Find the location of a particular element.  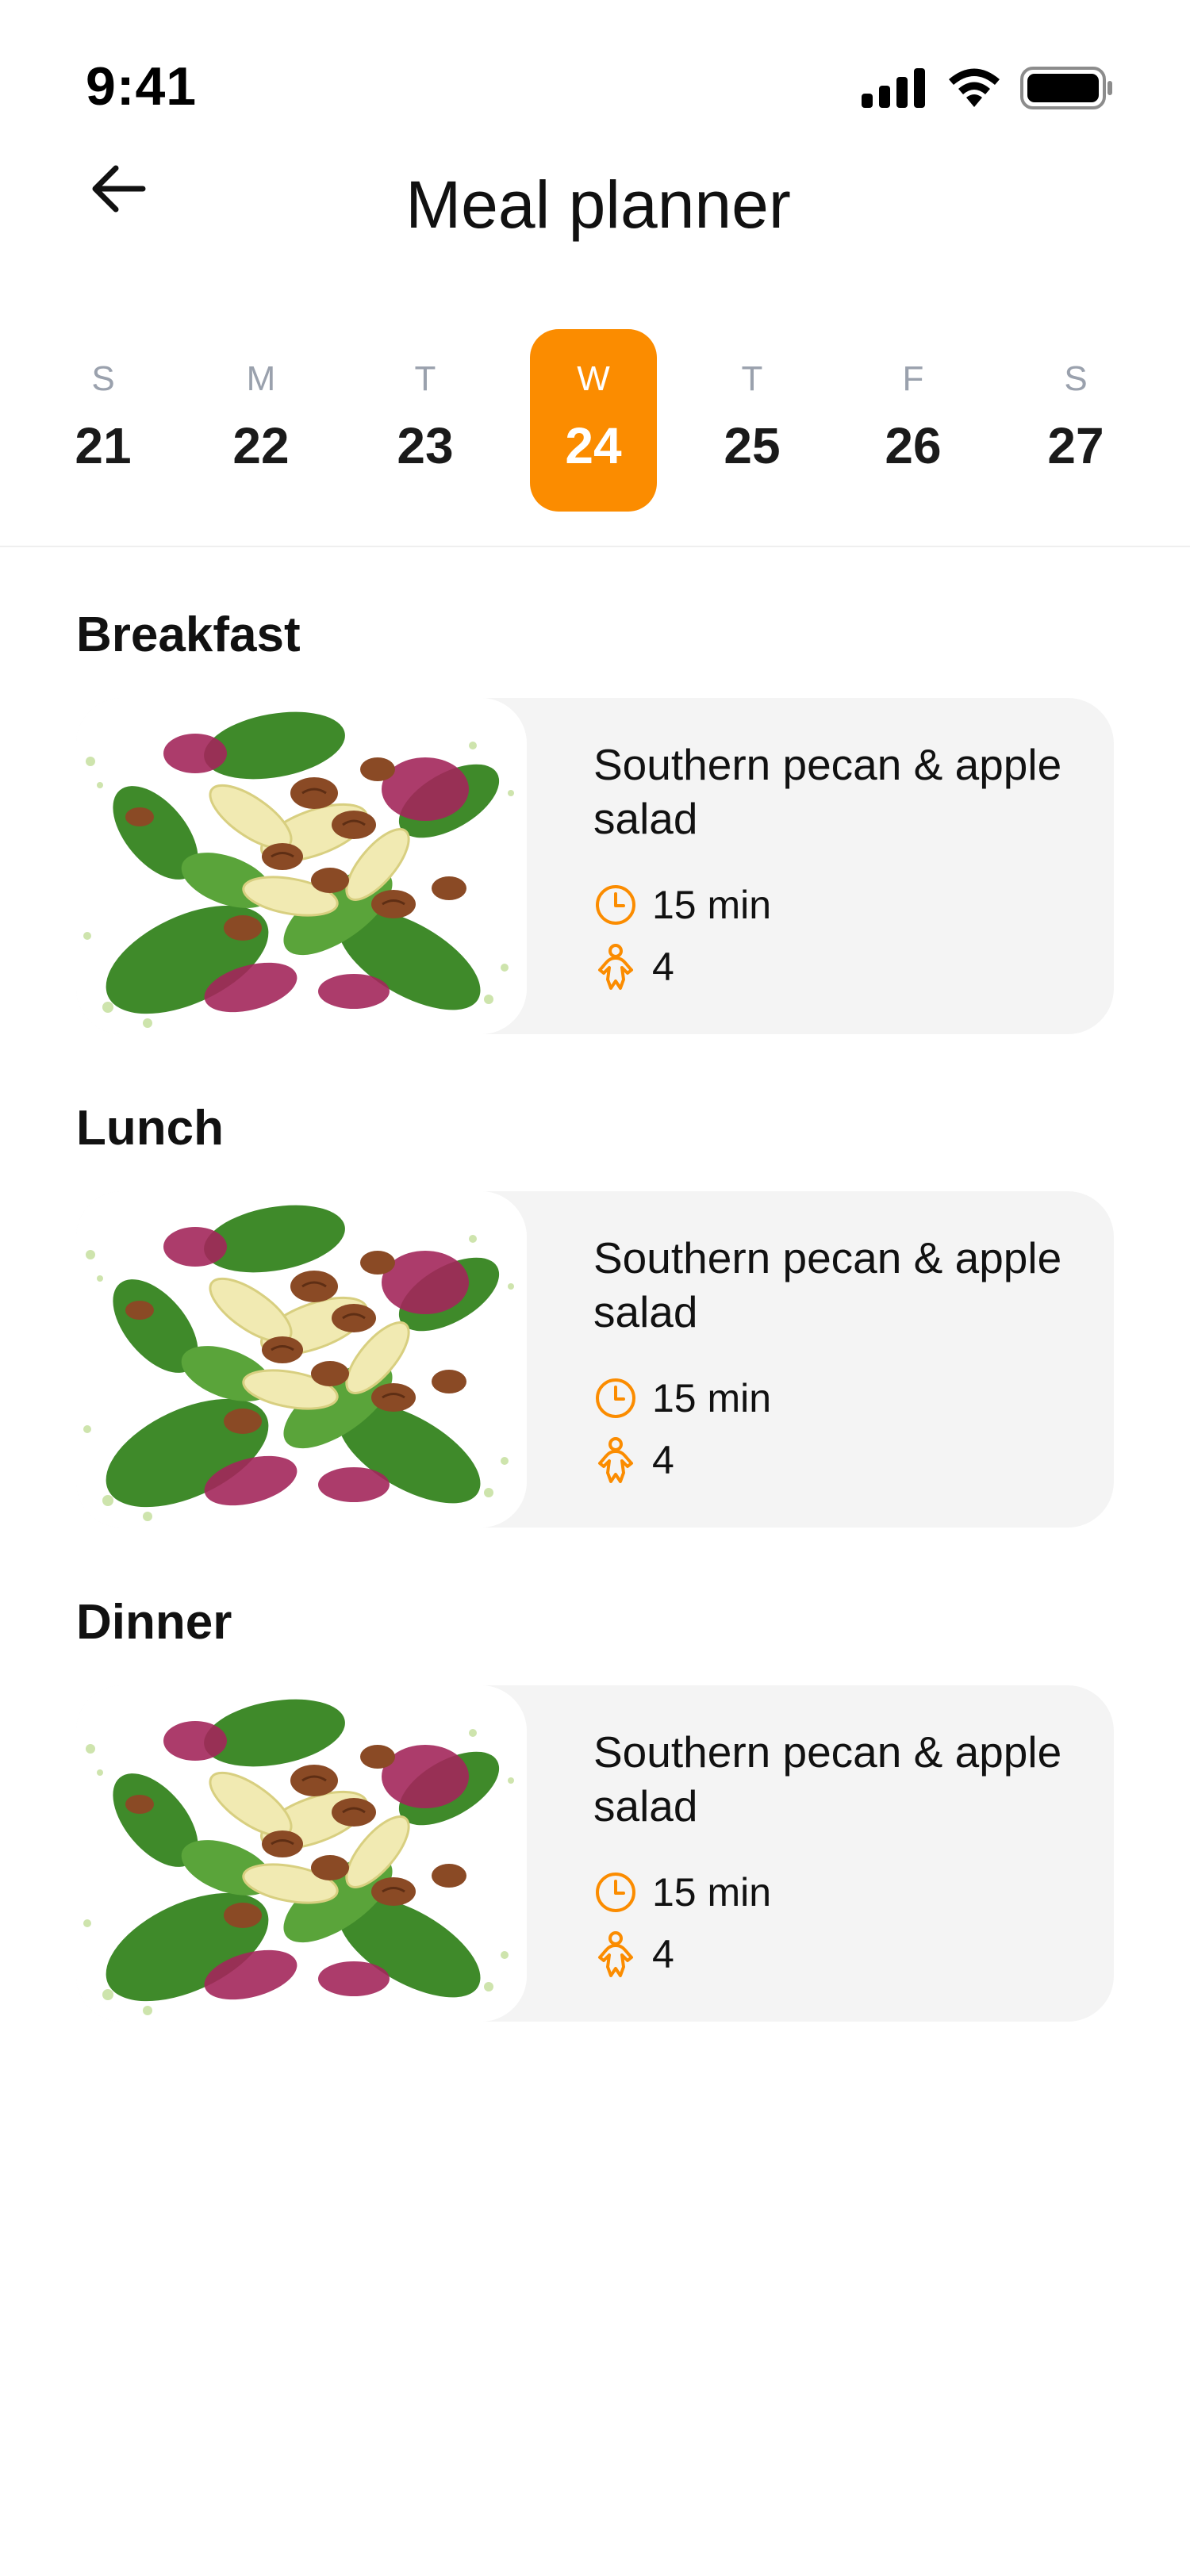

status-icons is located at coordinates (988, 88).